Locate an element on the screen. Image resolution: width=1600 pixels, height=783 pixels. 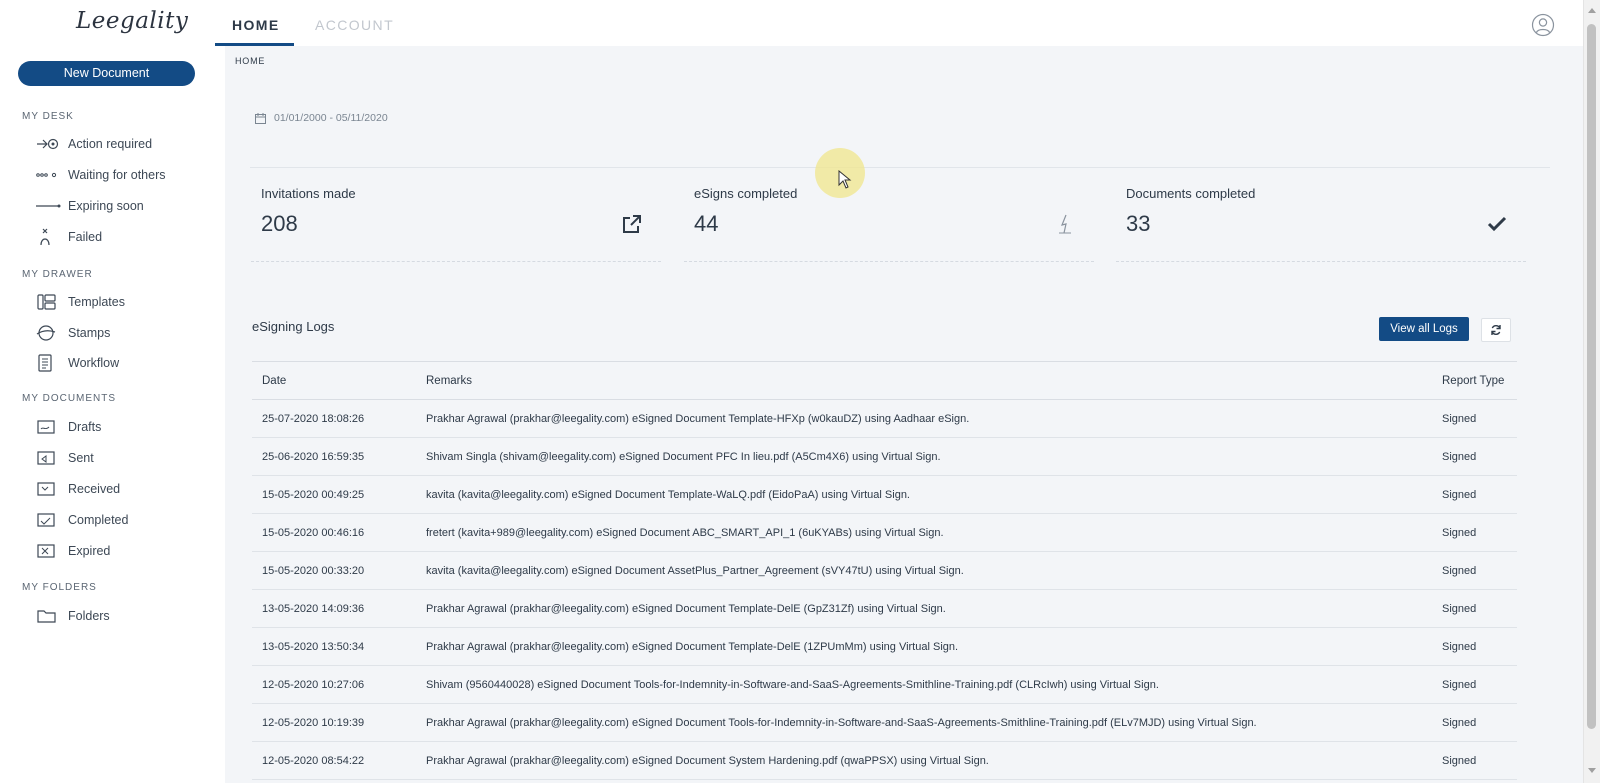
sidebar-item-received: Received is located at coordinates (126, 489).